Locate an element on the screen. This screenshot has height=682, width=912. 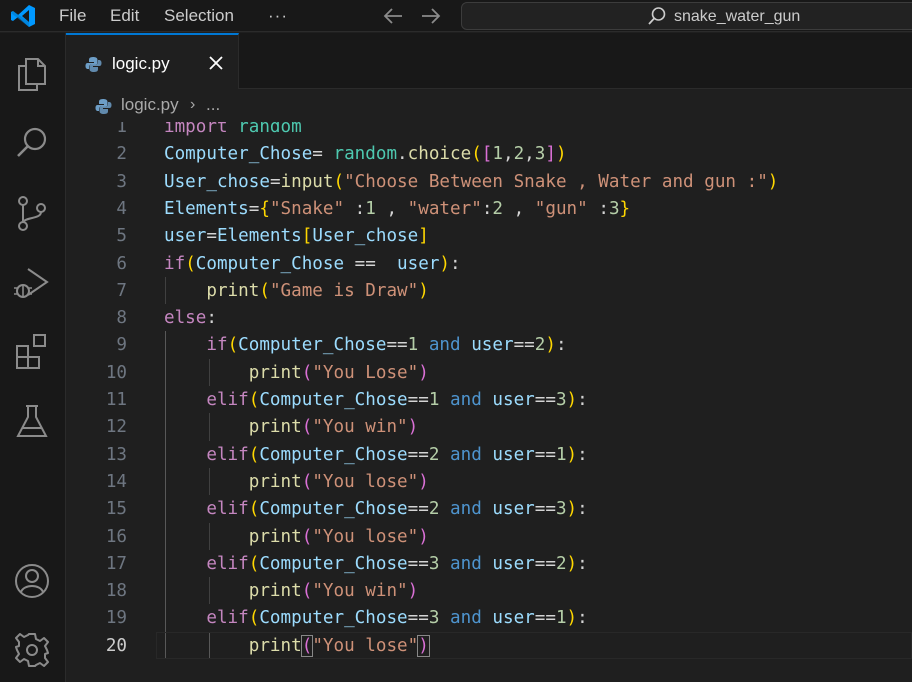
workspace-name: snake_water_gun is located at coordinates (737, 16).